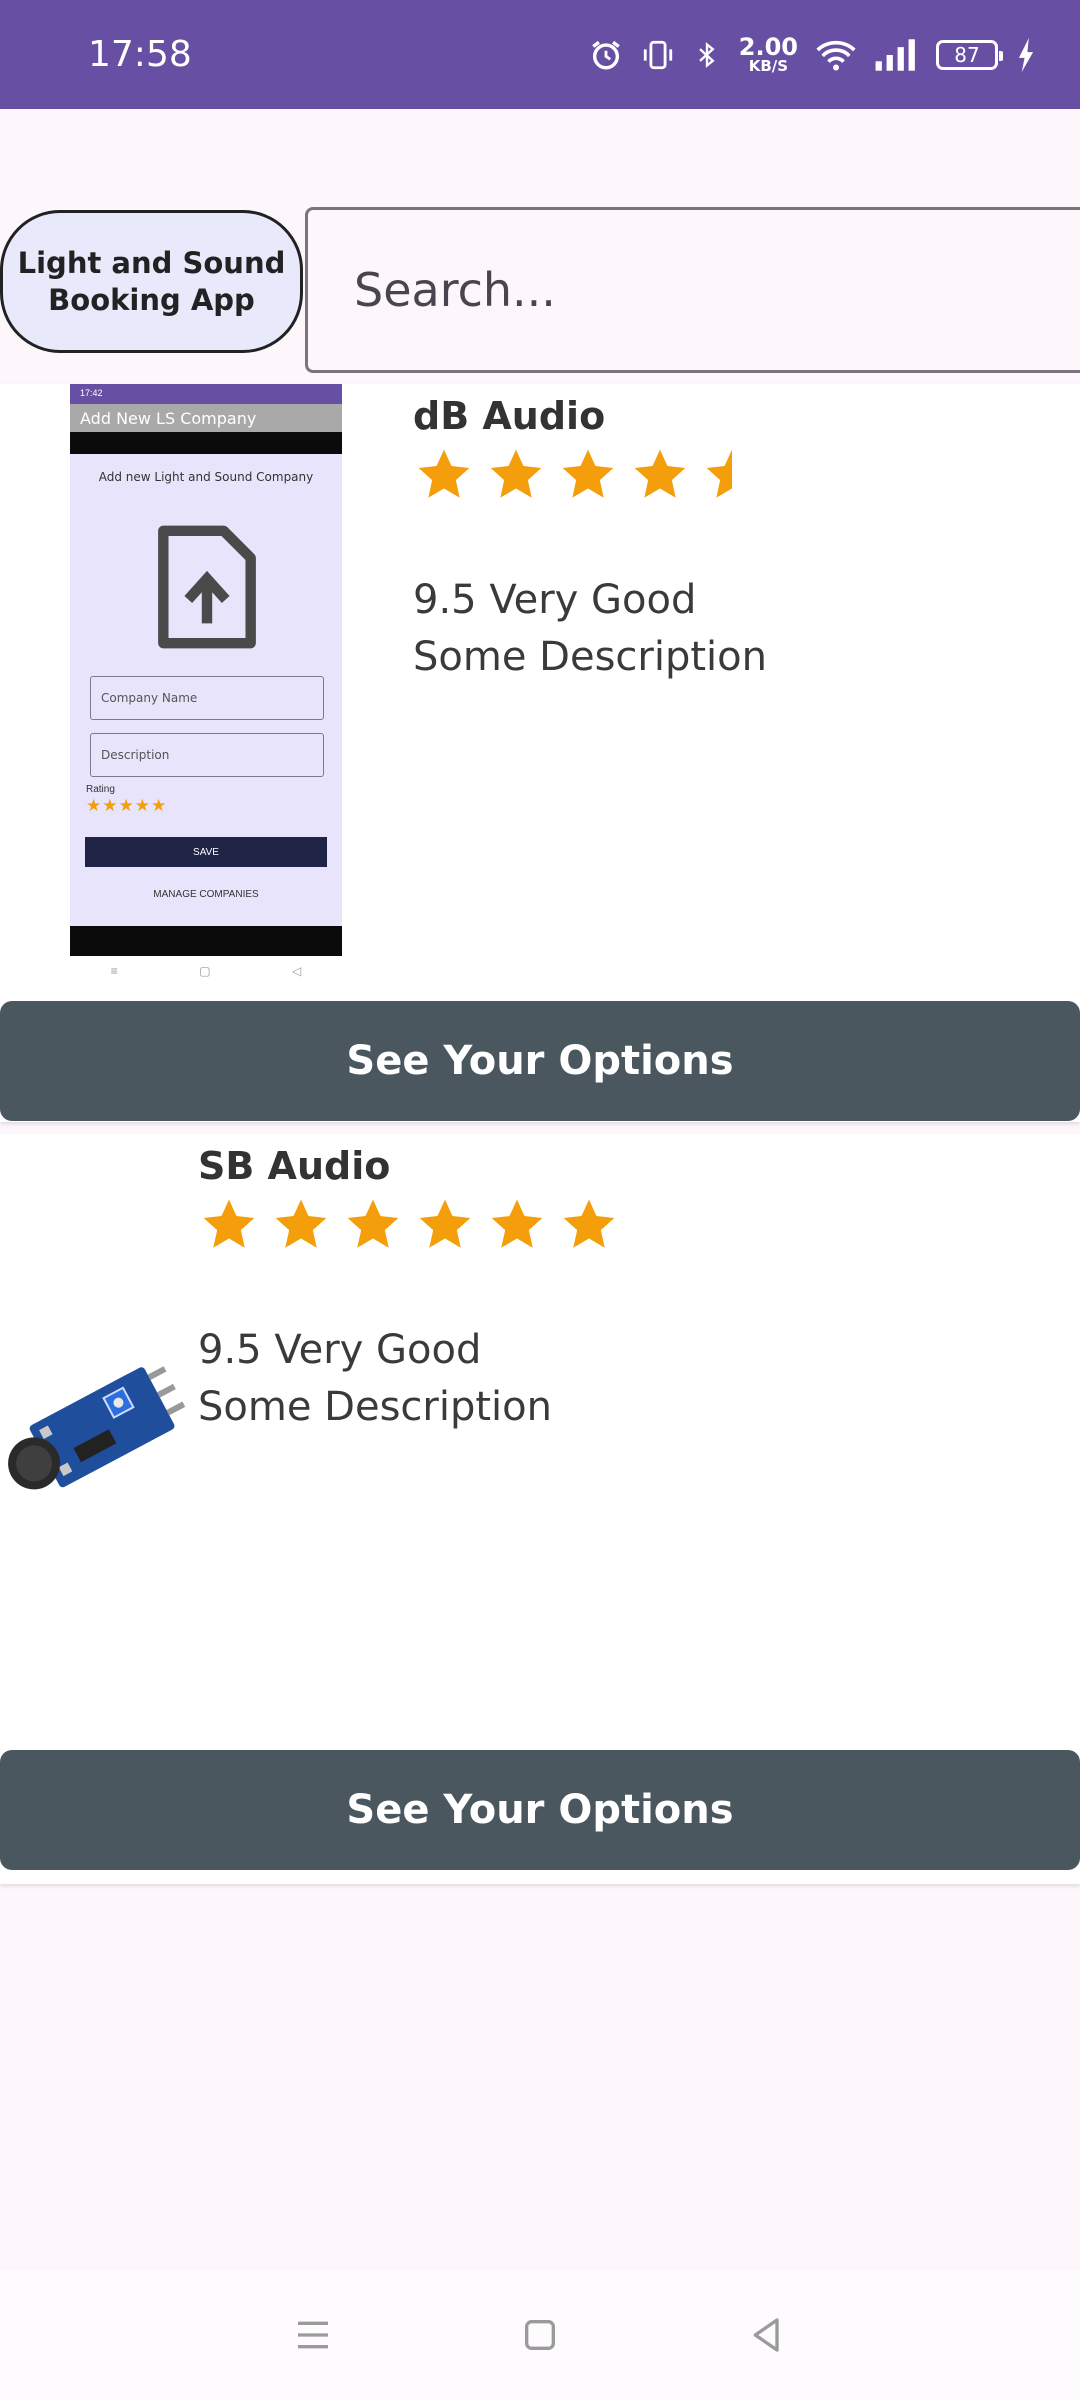  Describe the element at coordinates (206, 941) in the screenshot. I see `thumbnail-footer` at that location.